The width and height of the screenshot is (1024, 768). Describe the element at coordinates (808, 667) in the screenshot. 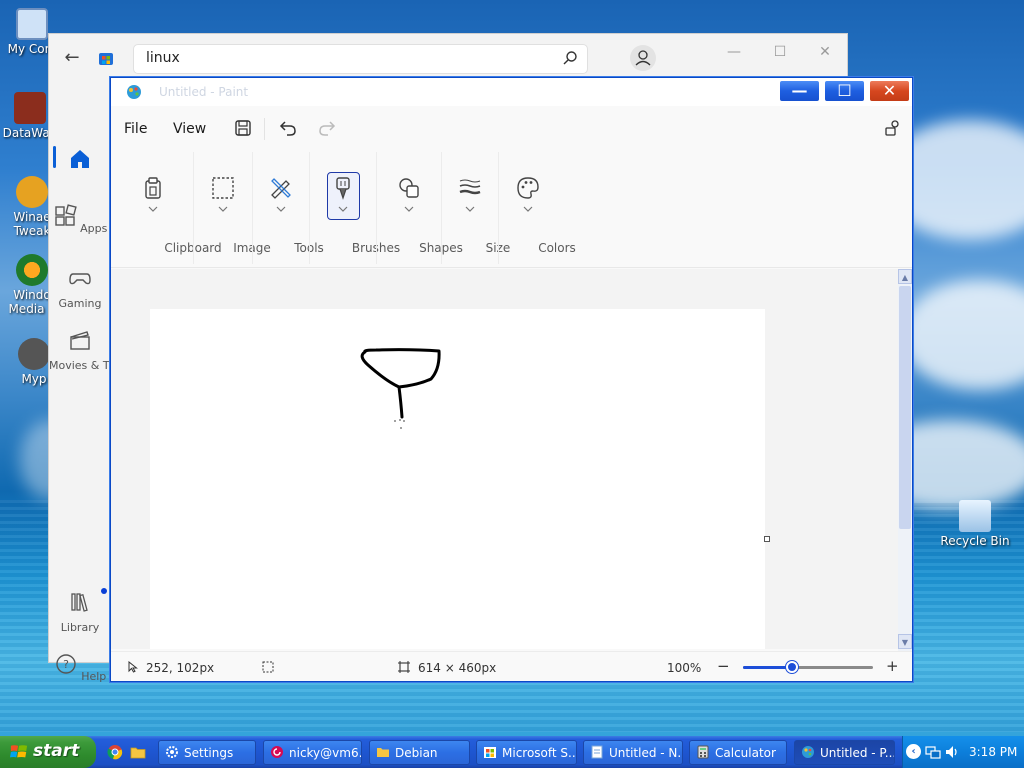

I see `zoom-slider` at that location.